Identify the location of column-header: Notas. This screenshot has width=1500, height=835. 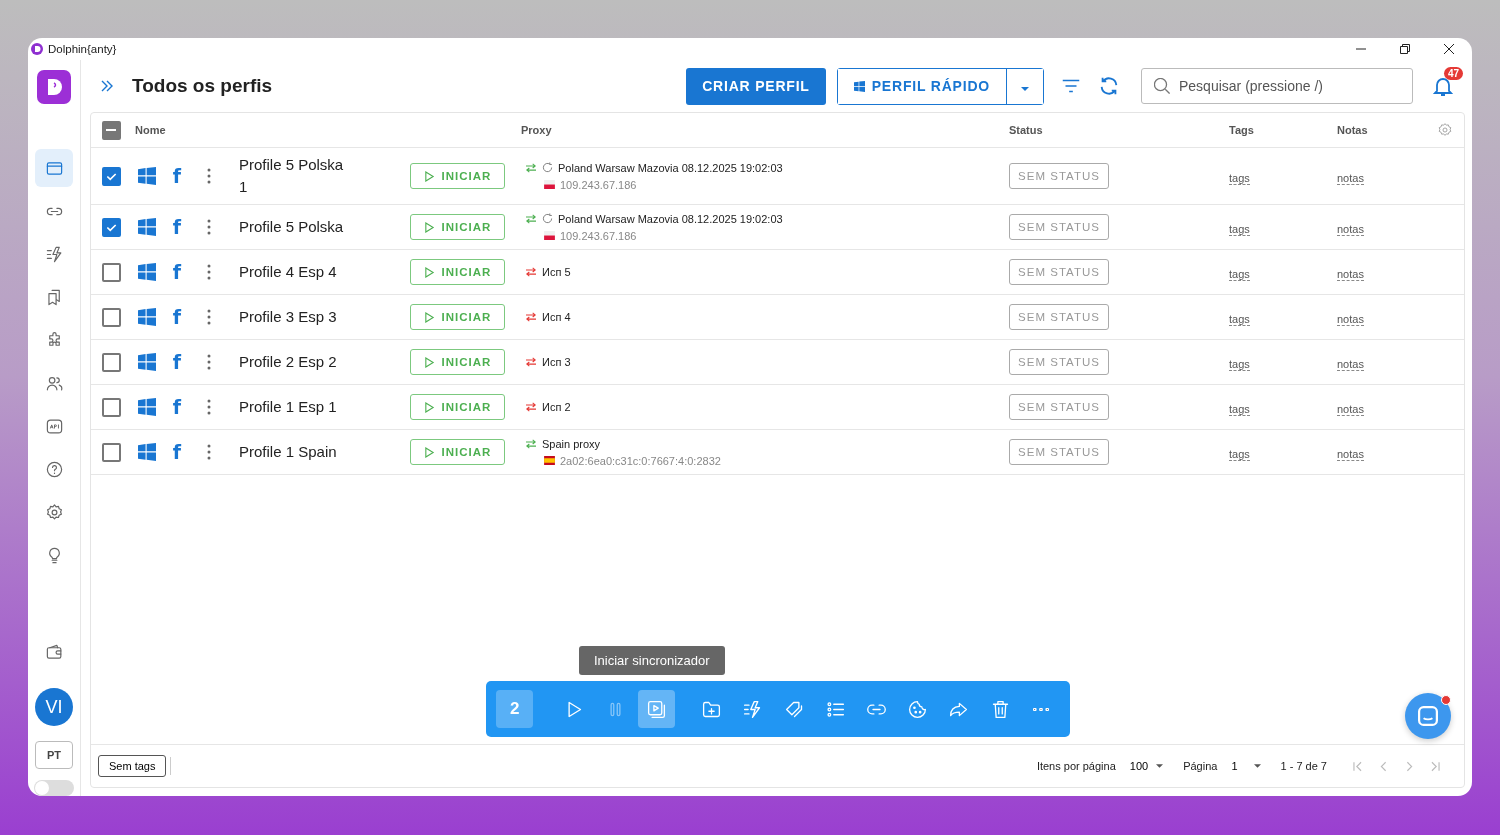
(1380, 130).